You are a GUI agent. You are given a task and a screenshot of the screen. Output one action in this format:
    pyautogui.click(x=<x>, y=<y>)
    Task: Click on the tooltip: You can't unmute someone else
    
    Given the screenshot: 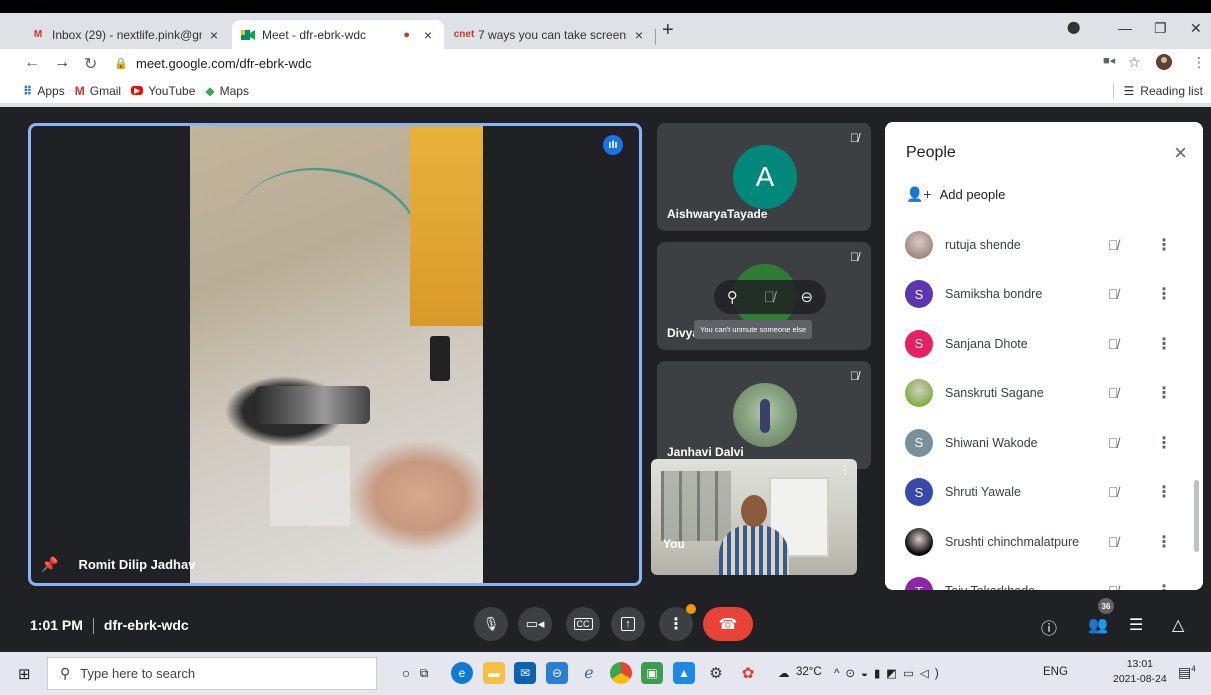 What is the action you would take?
    pyautogui.click(x=753, y=329)
    